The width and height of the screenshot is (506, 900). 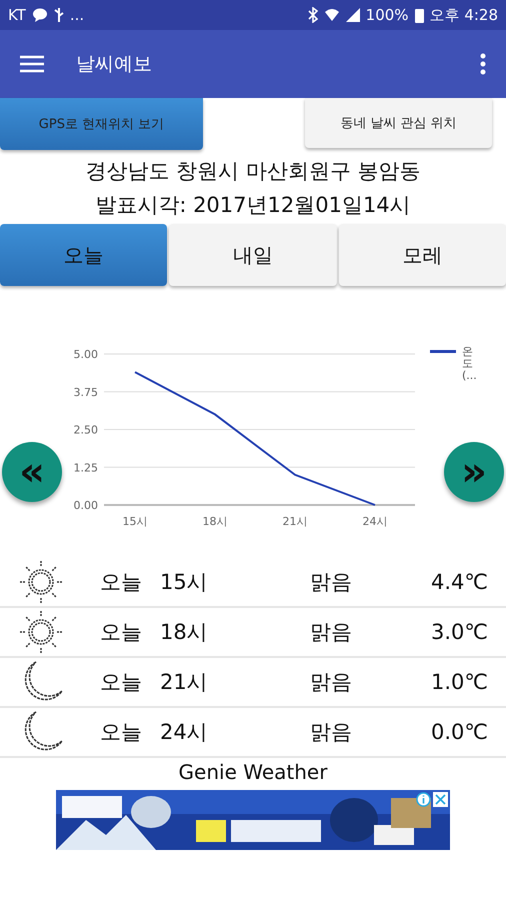 I want to click on bluetooth-icon, so click(x=313, y=15).